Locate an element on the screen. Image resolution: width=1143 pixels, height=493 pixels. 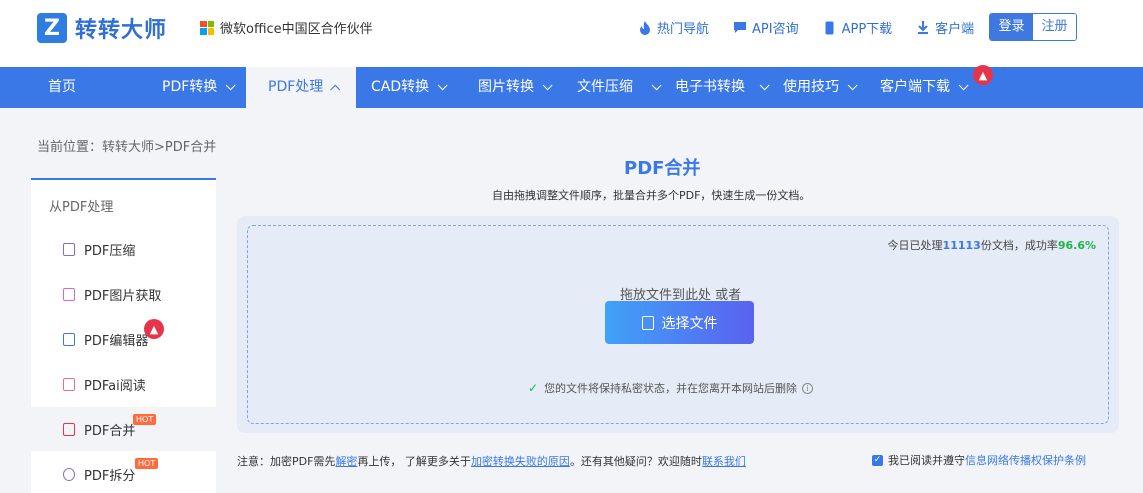
top-link-hot-nav: 热门导航 is located at coordinates (673, 27).